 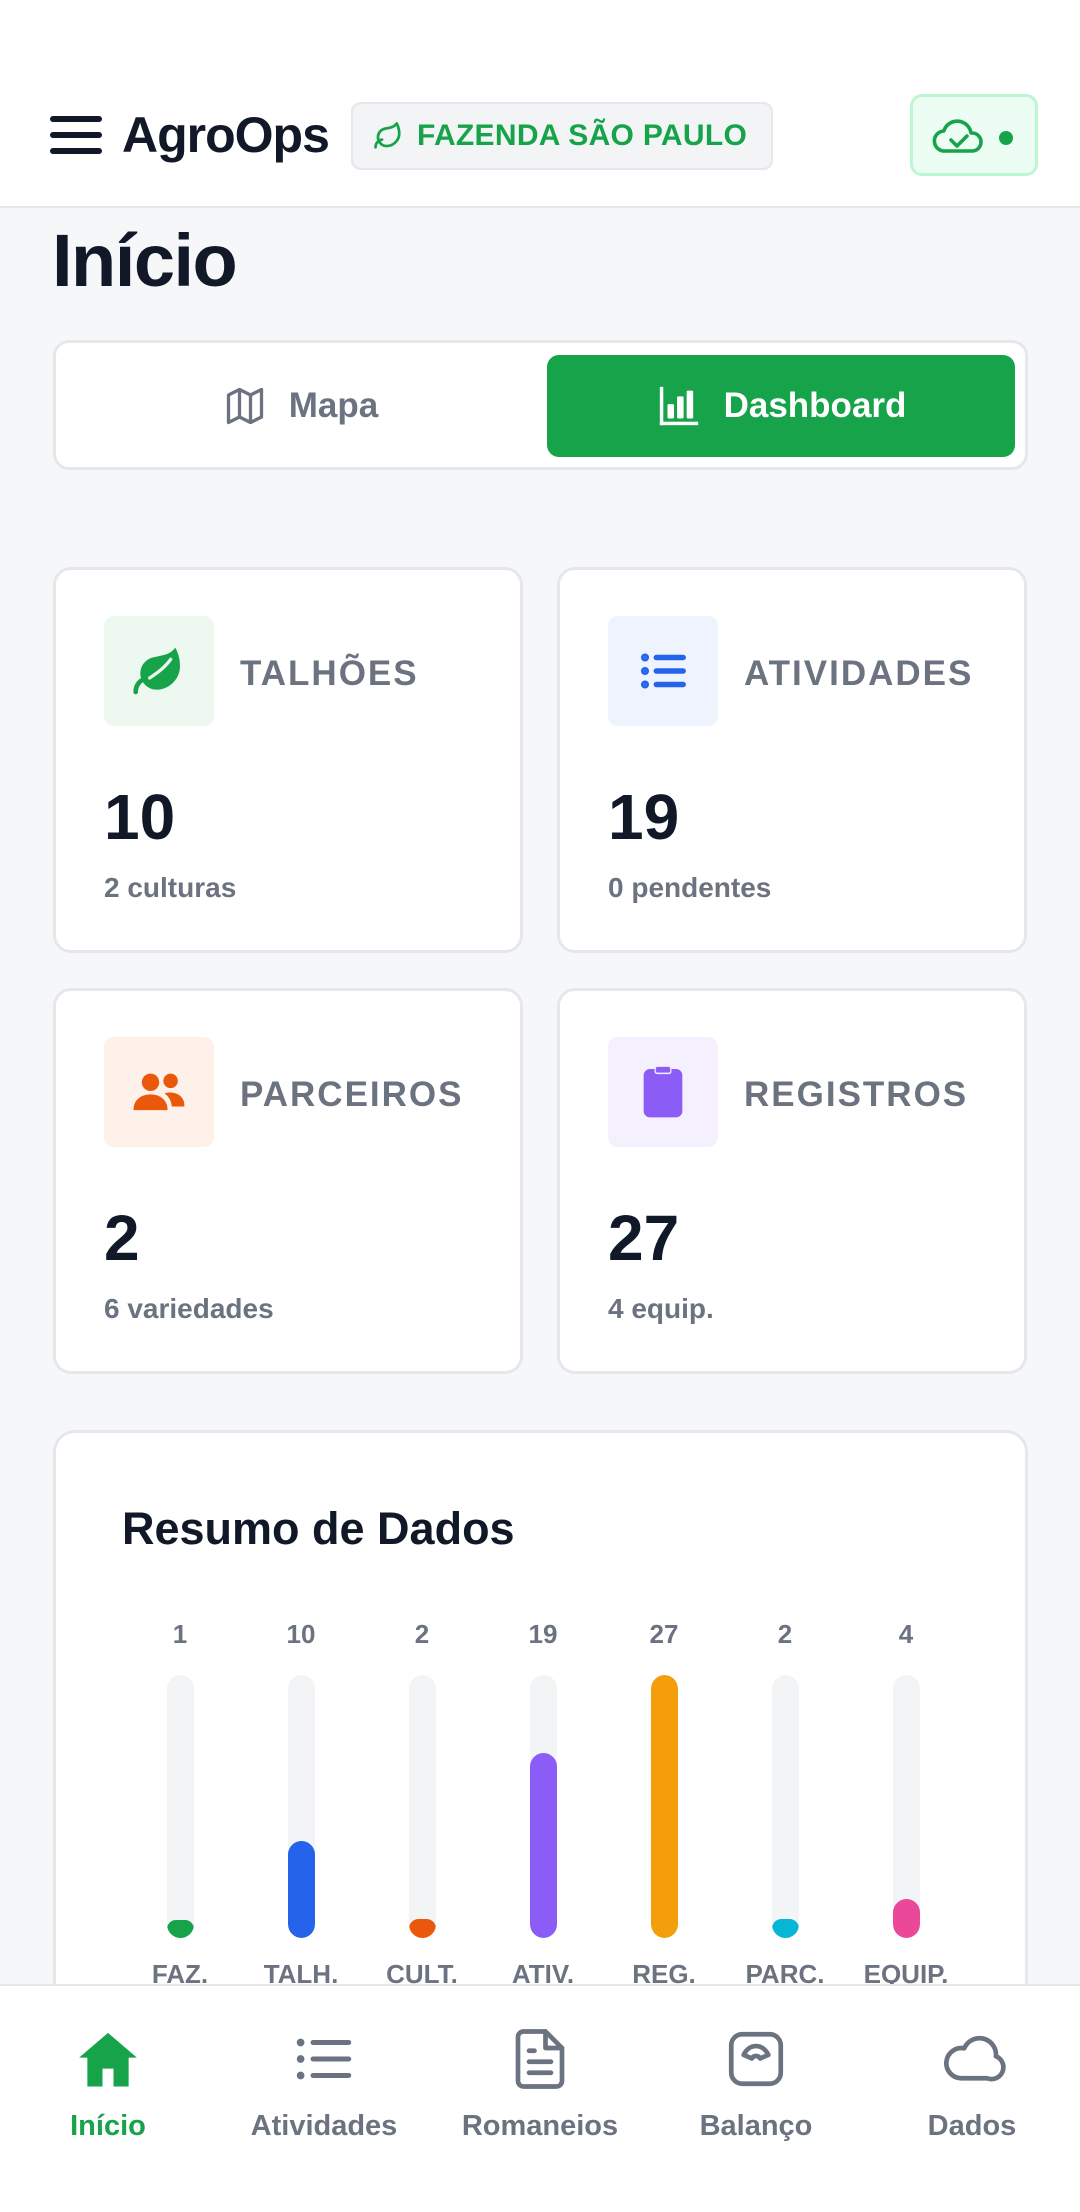 I want to click on tab-dashboard: Dashboard, so click(x=781, y=406).